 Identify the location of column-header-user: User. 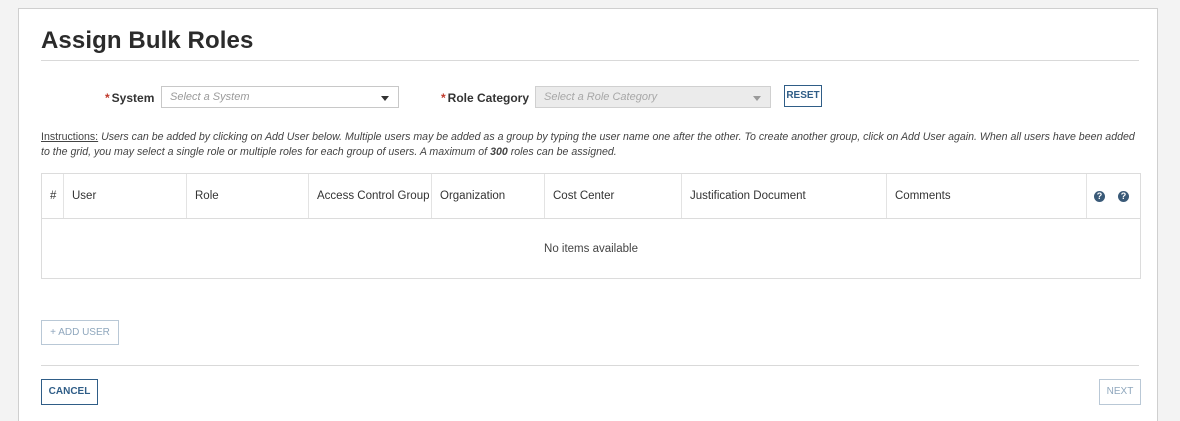
(125, 196).